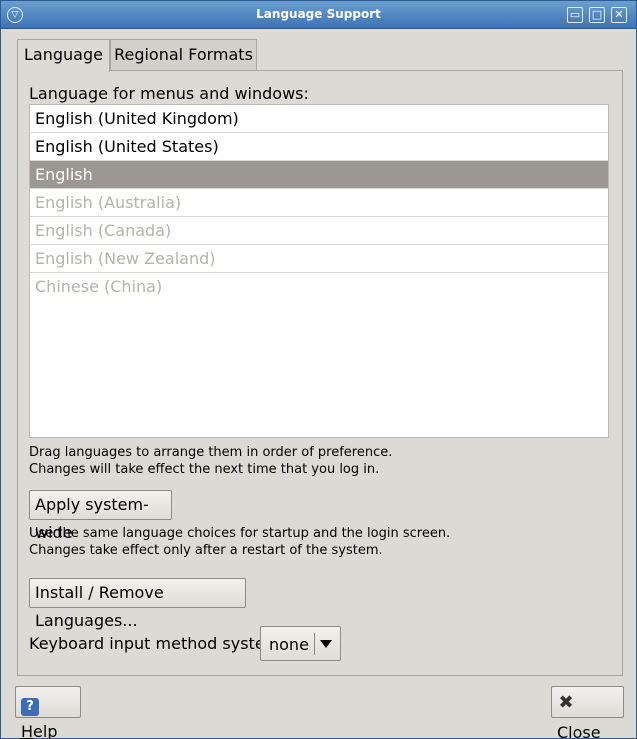 The height and width of the screenshot is (739, 637). What do you see at coordinates (587, 712) in the screenshot?
I see `close-button: ✖ Close` at bounding box center [587, 712].